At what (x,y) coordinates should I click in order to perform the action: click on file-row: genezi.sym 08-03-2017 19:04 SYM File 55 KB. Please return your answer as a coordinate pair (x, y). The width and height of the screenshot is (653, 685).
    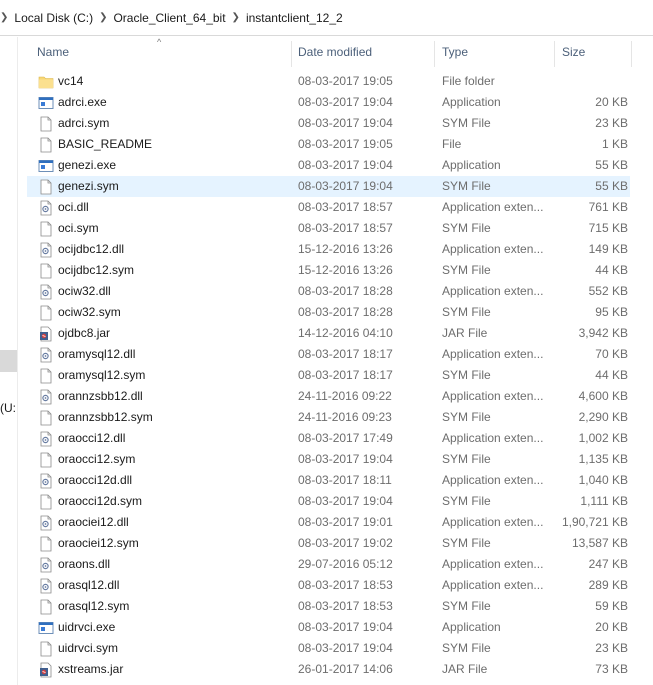
    Looking at the image, I should click on (328, 186).